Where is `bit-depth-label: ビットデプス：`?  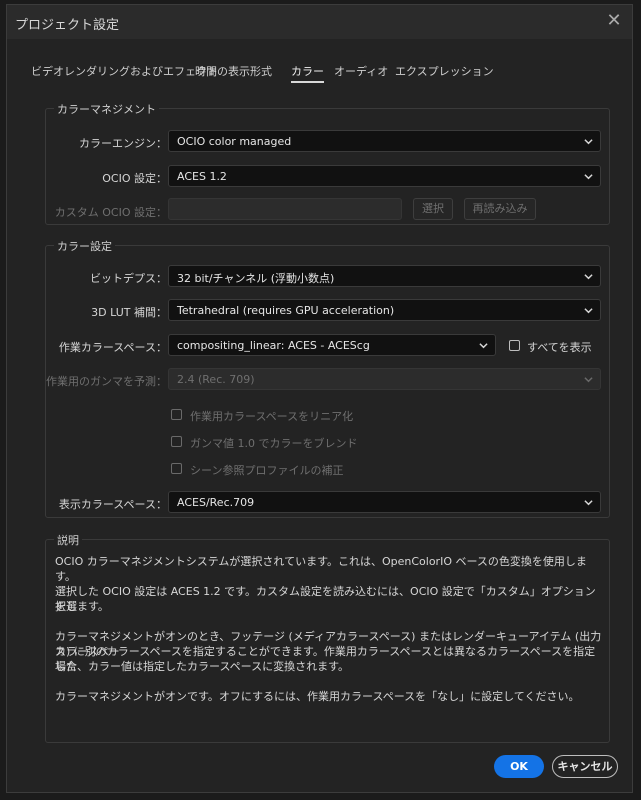 bit-depth-label: ビットデプス： is located at coordinates (128, 278).